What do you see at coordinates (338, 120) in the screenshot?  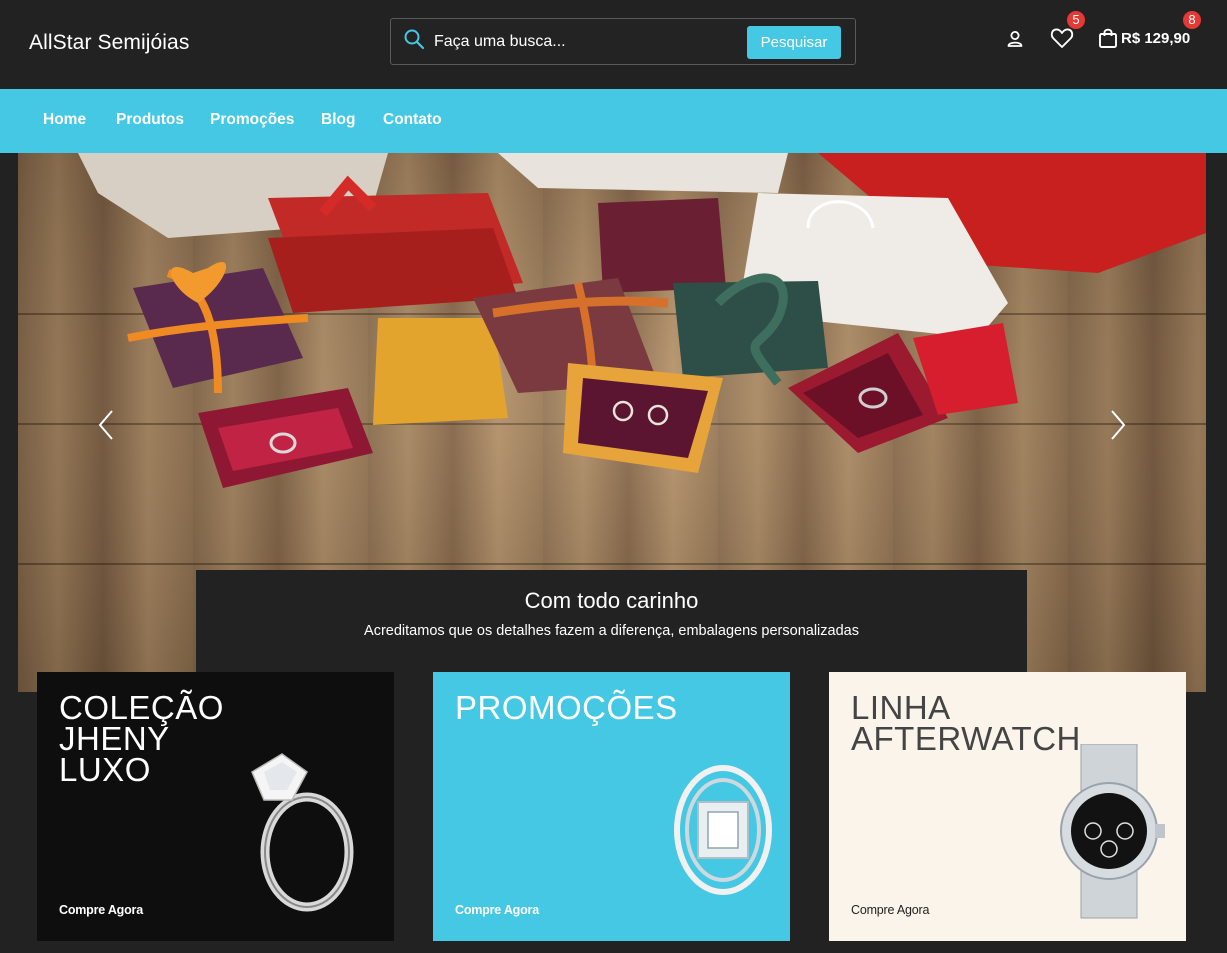 I see `nav-item-blog: Blog` at bounding box center [338, 120].